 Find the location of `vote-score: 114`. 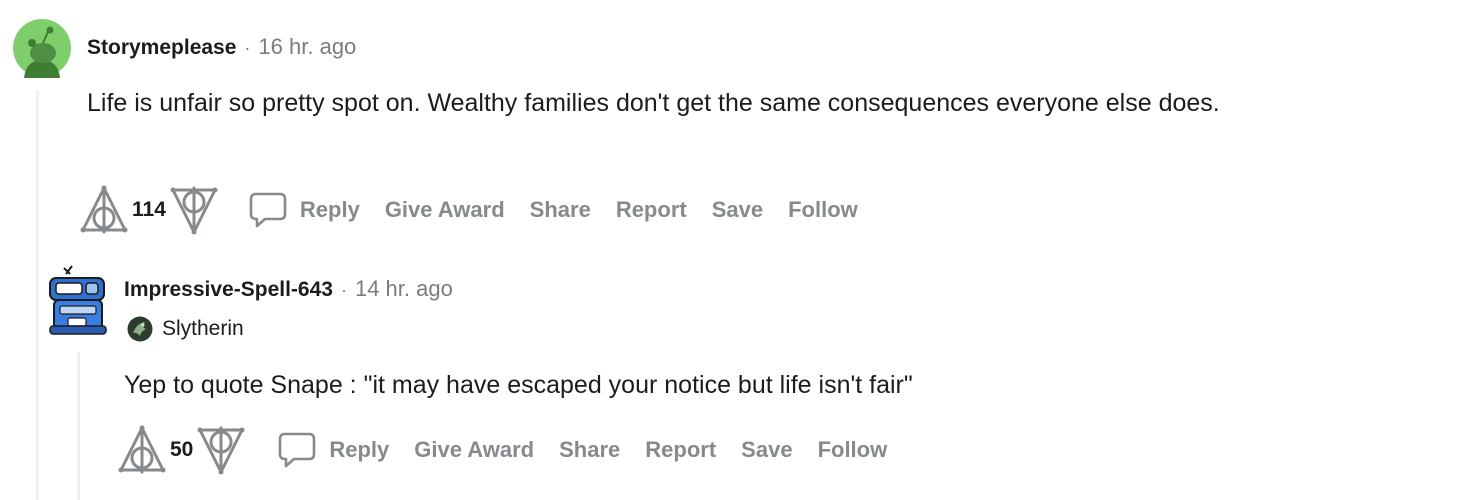

vote-score: 114 is located at coordinates (149, 209).